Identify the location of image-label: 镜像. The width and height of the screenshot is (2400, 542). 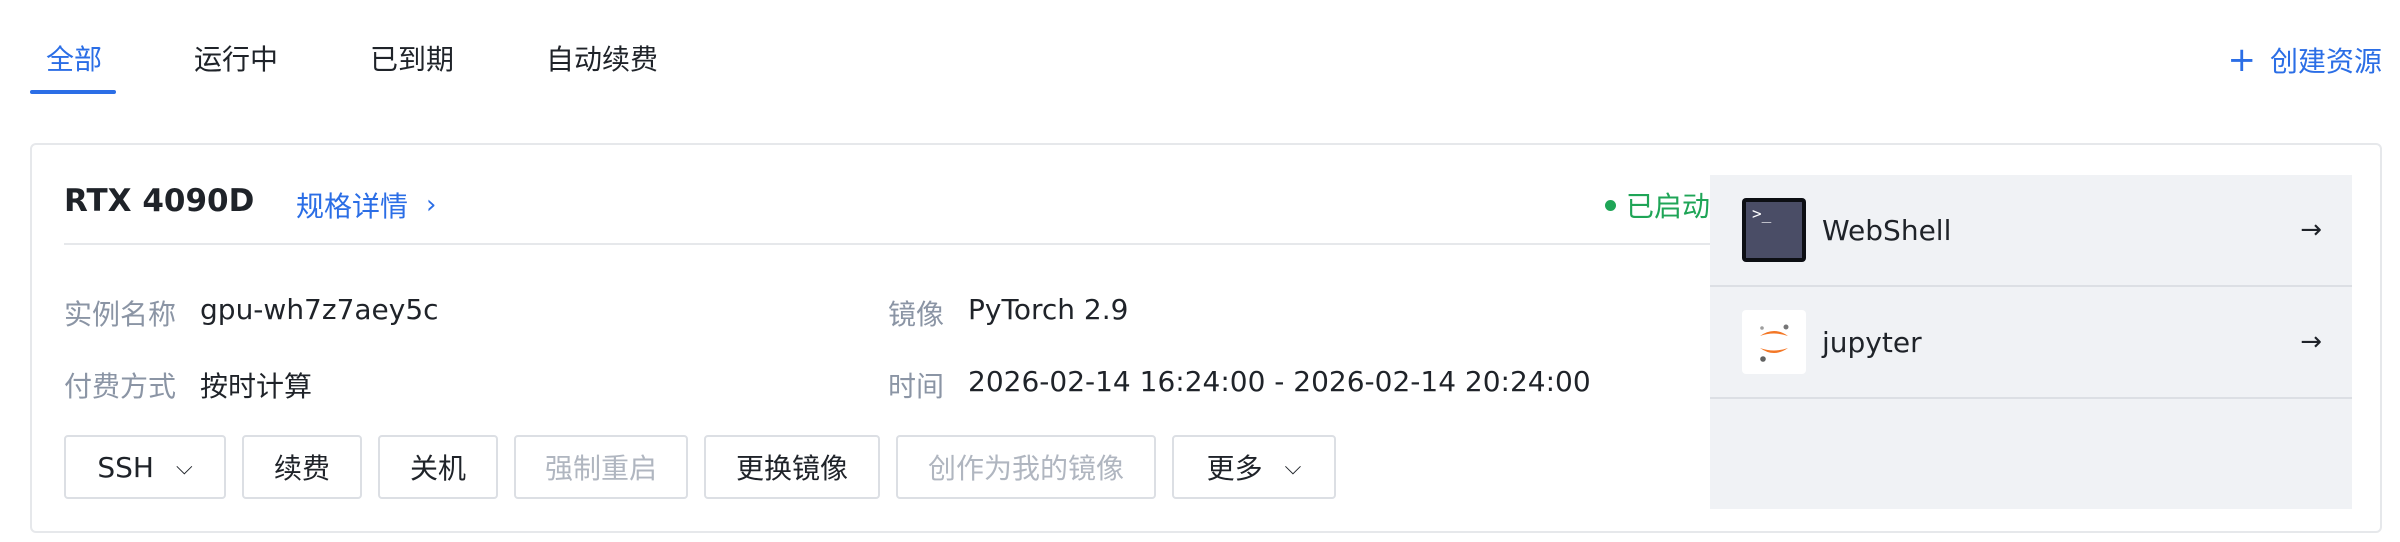
(916, 314).